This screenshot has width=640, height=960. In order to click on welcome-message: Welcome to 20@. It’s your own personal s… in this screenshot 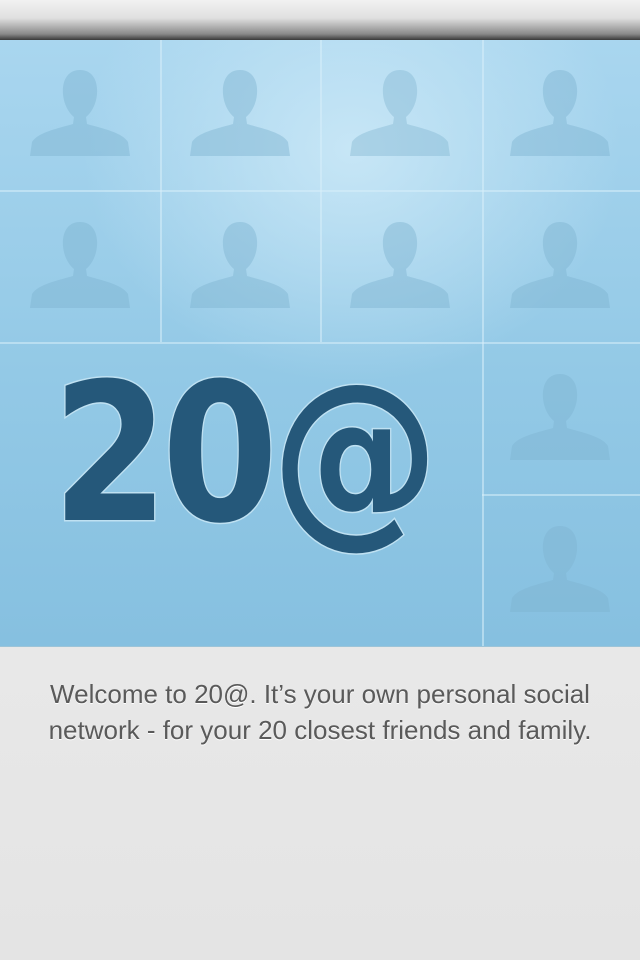, I will do `click(320, 712)`.